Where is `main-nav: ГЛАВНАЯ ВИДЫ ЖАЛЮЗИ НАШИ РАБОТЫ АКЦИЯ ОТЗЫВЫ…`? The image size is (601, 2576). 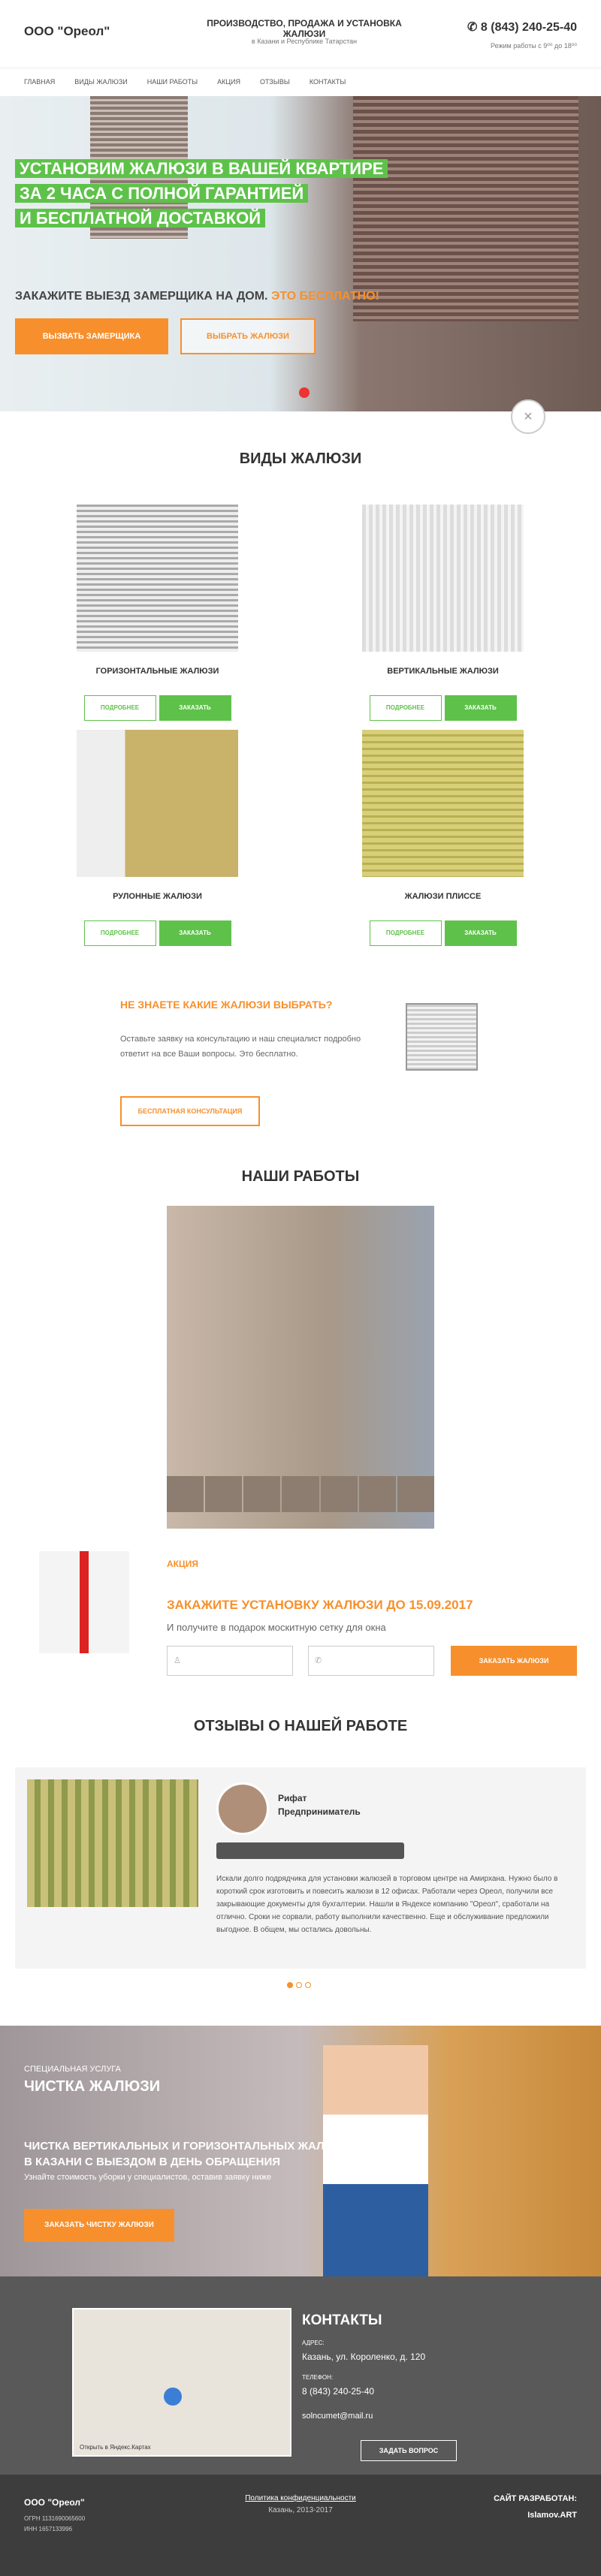
main-nav: ГЛАВНАЯ ВИДЫ ЖАЛЮЗИ НАШИ РАБОТЫ АКЦИЯ ОТЗЫВЫ… is located at coordinates (300, 81).